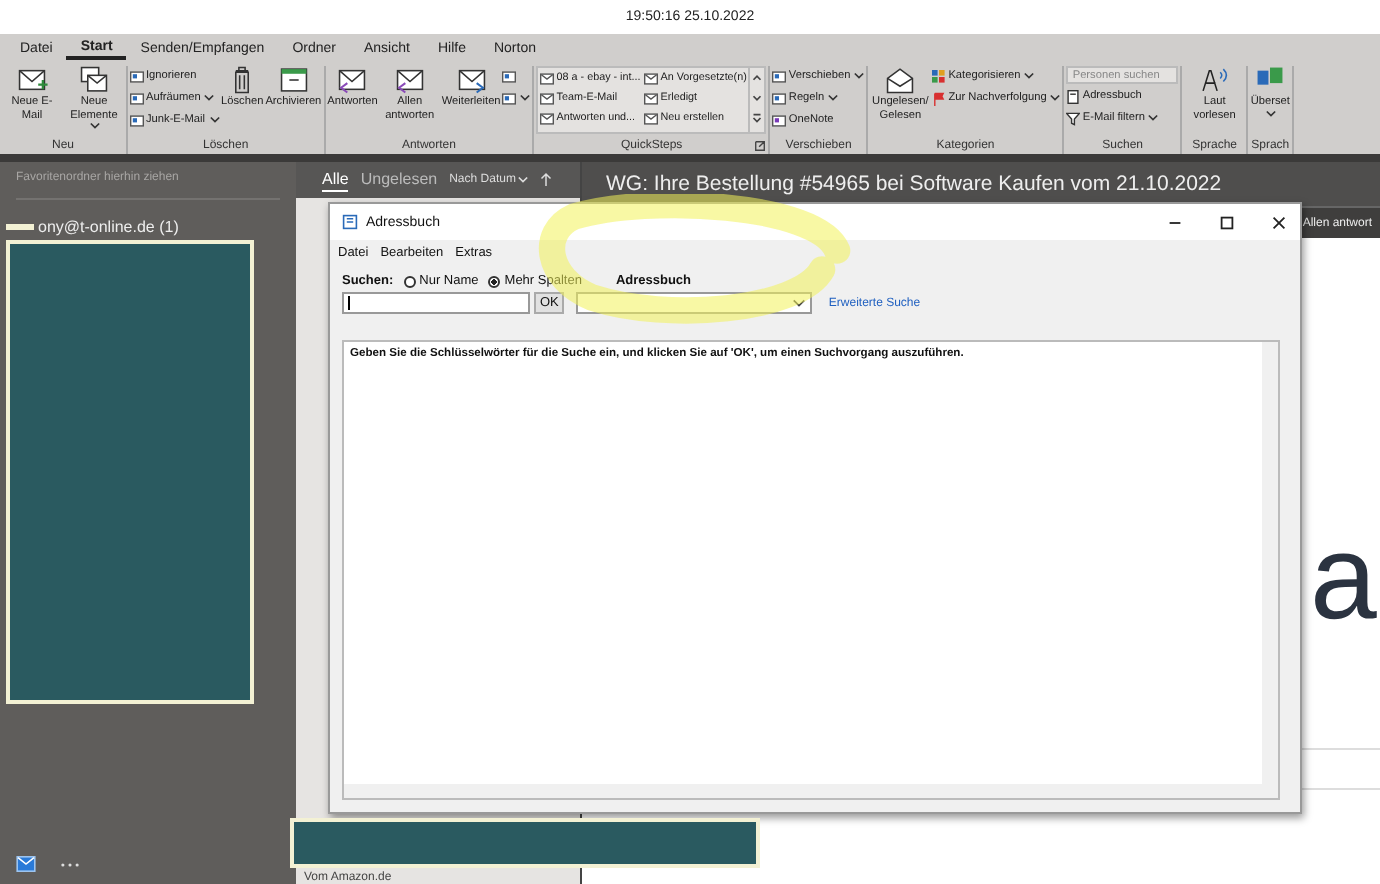 The height and width of the screenshot is (884, 1380). What do you see at coordinates (108, 227) in the screenshot?
I see `account-name: ony@t-online.de (1)` at bounding box center [108, 227].